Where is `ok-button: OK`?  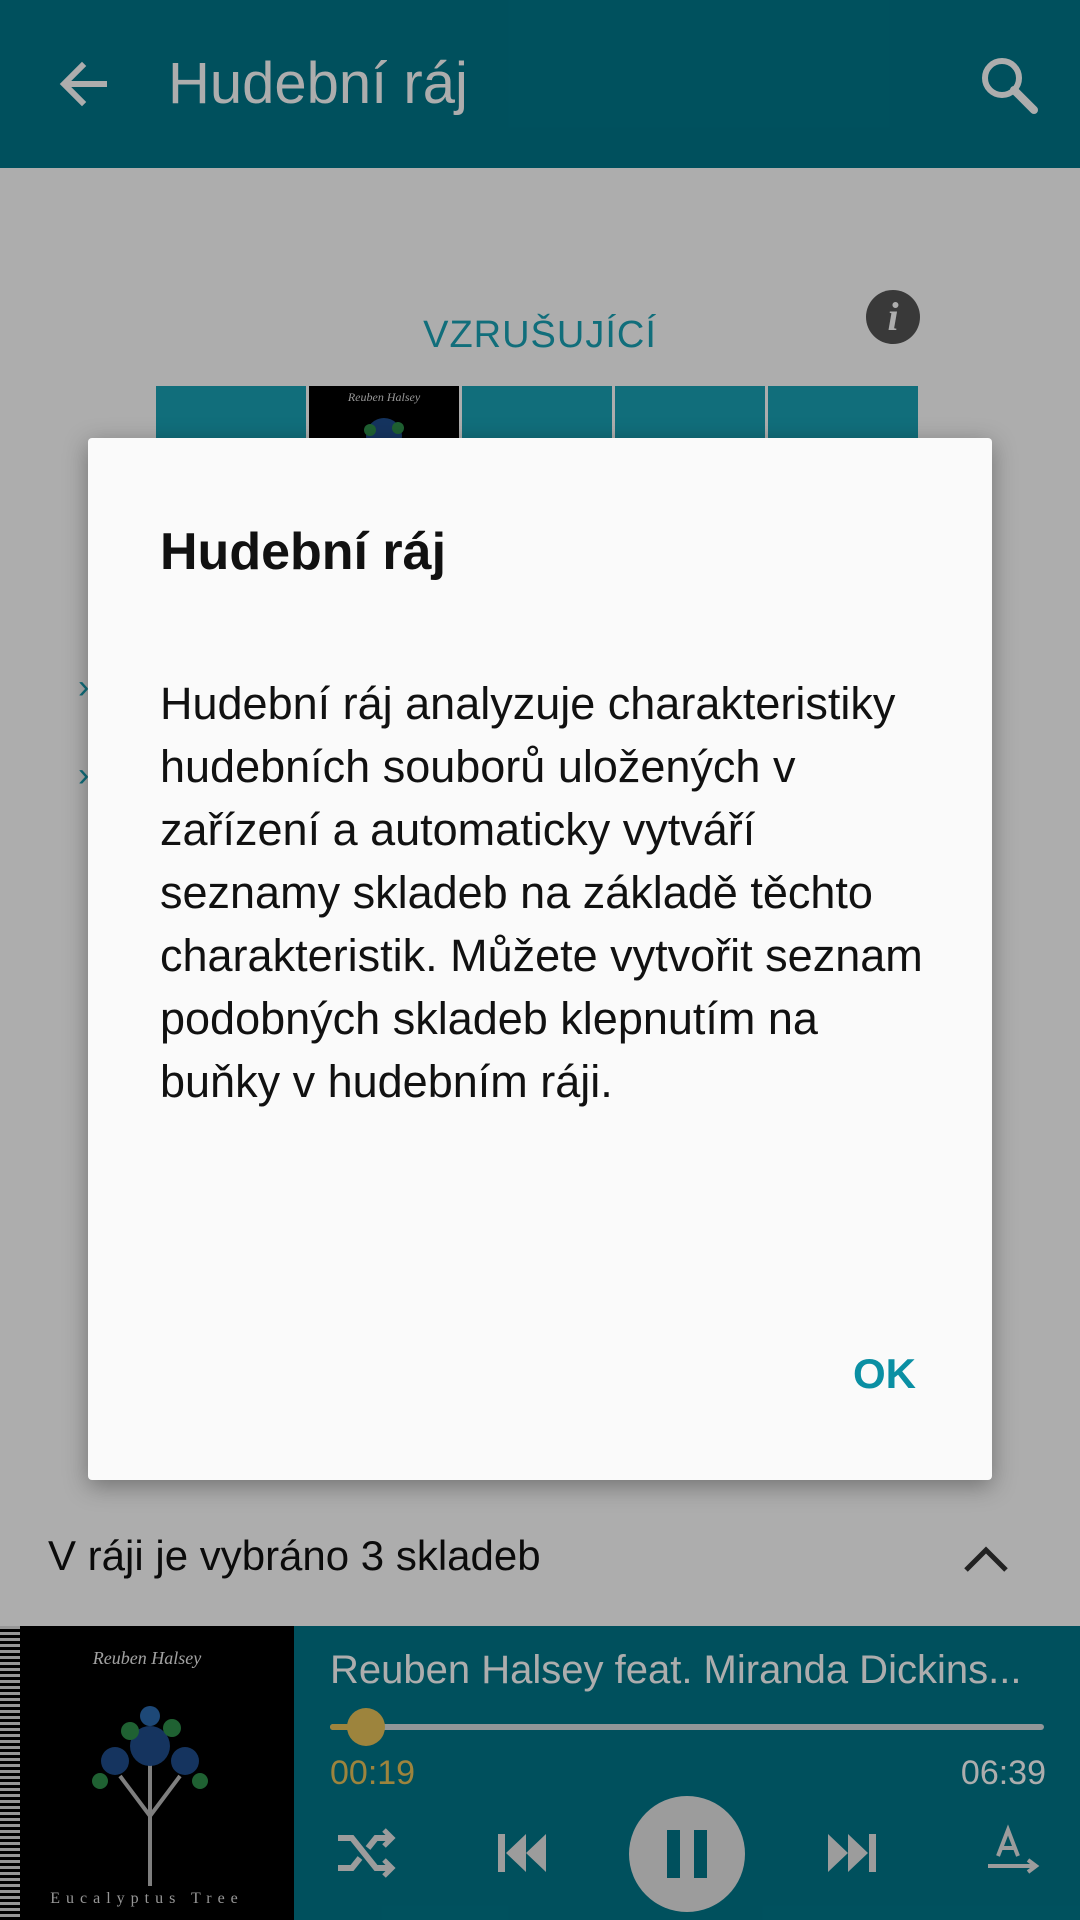
ok-button: OK is located at coordinates (884, 1374).